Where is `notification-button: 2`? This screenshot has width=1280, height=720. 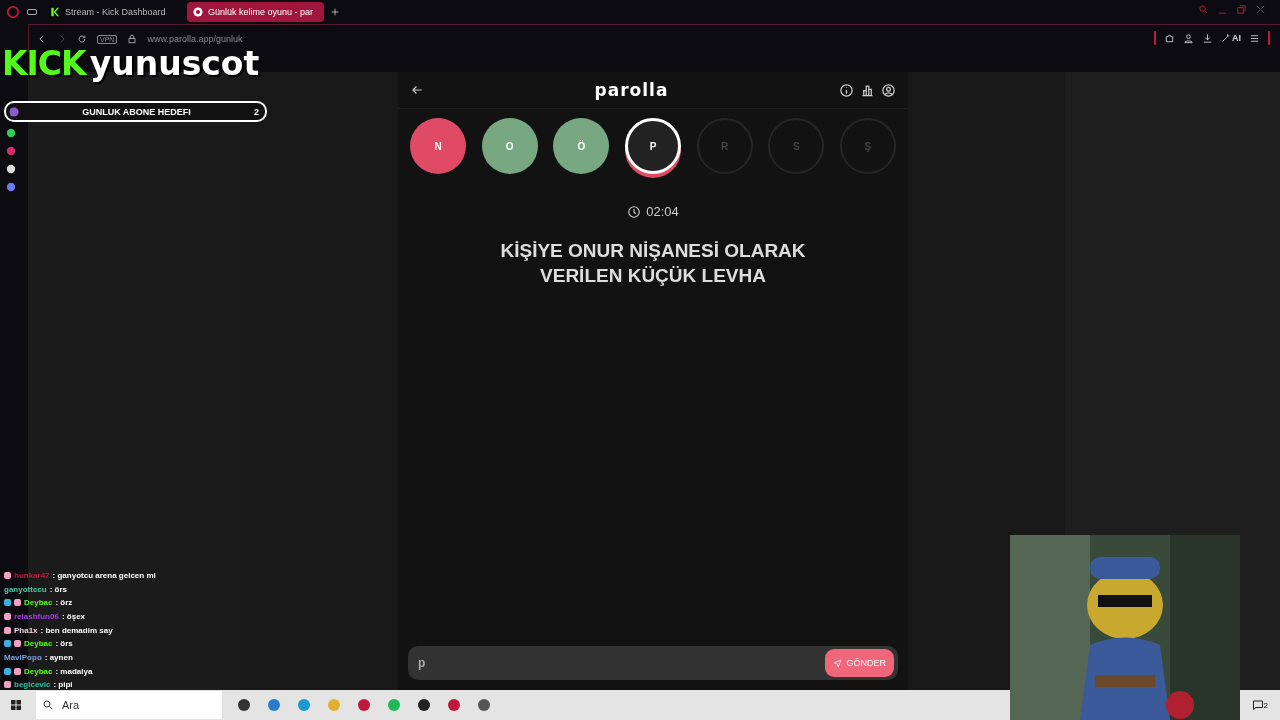
notification-button: 2 is located at coordinates (1259, 705).